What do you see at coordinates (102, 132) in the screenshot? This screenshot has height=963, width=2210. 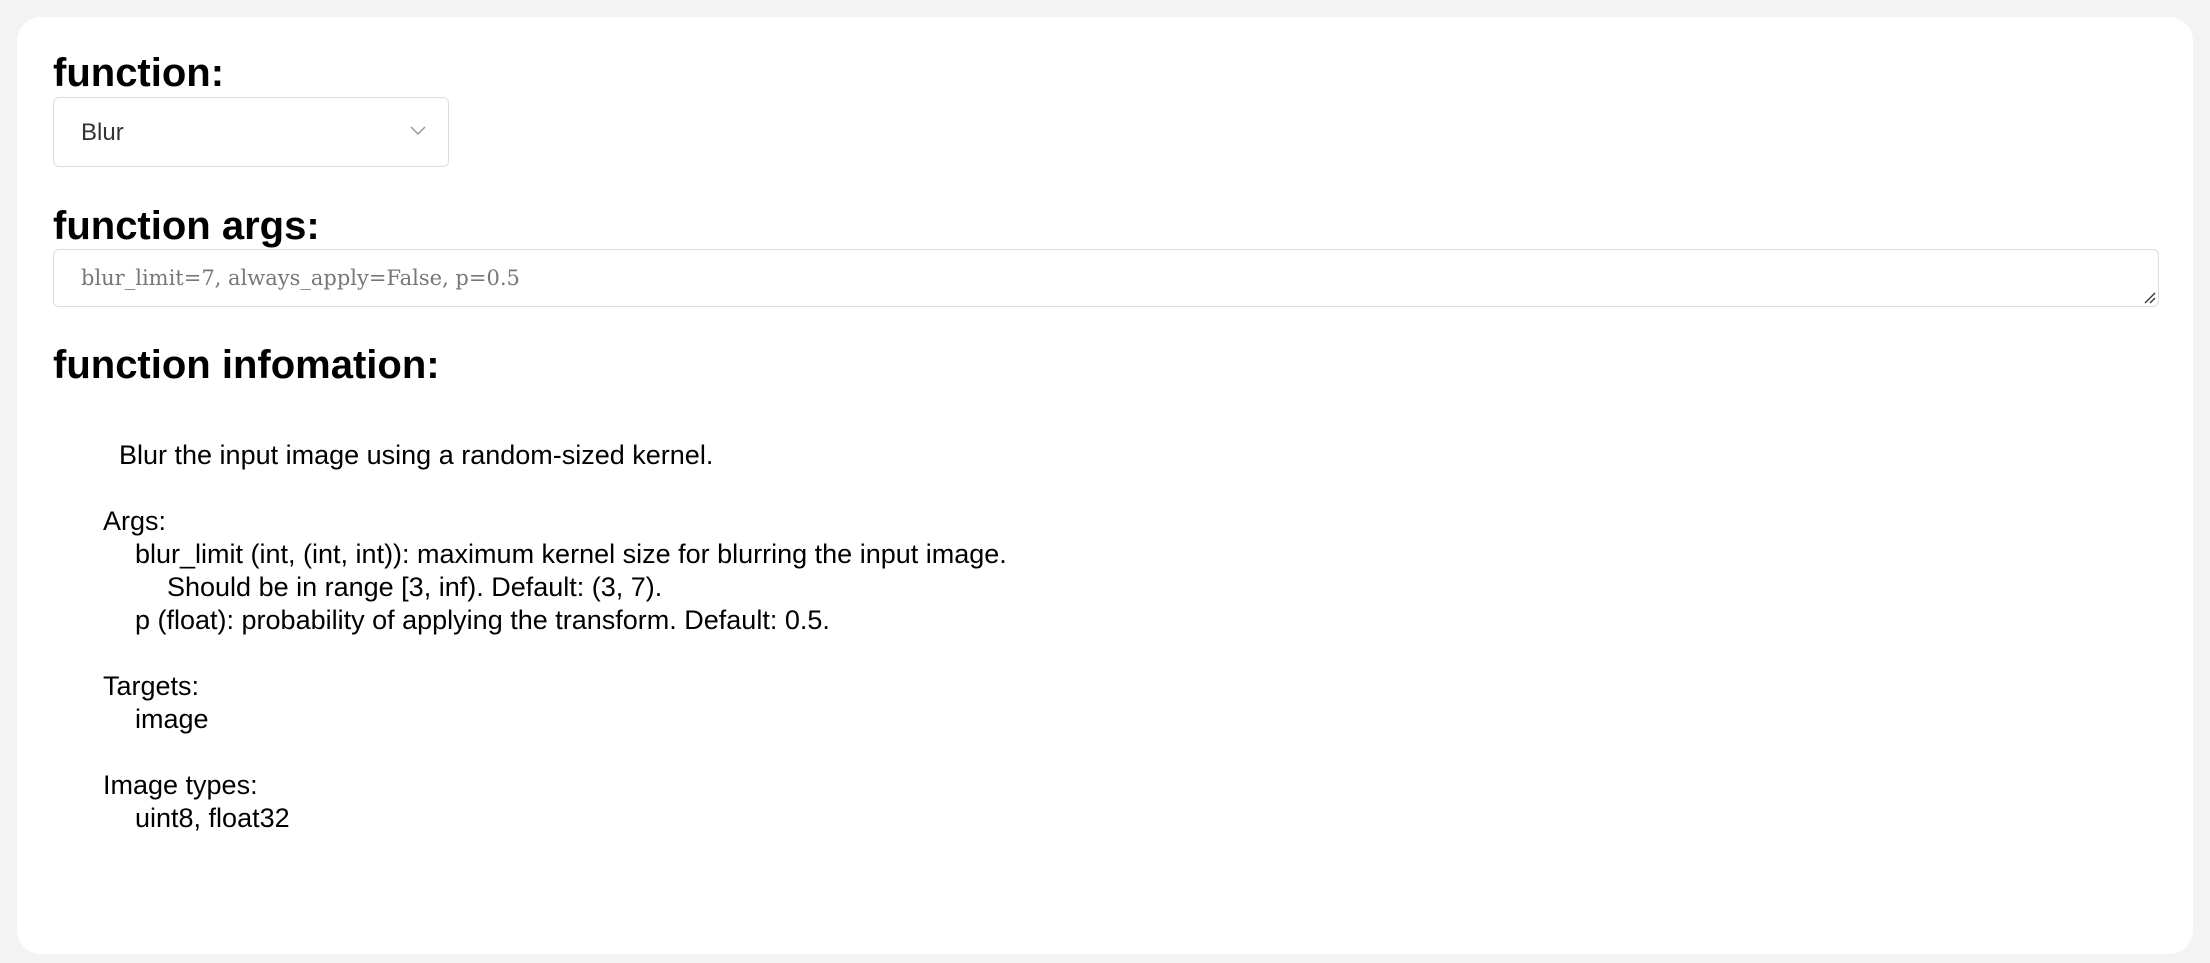 I see `function-select-value: Blur` at bounding box center [102, 132].